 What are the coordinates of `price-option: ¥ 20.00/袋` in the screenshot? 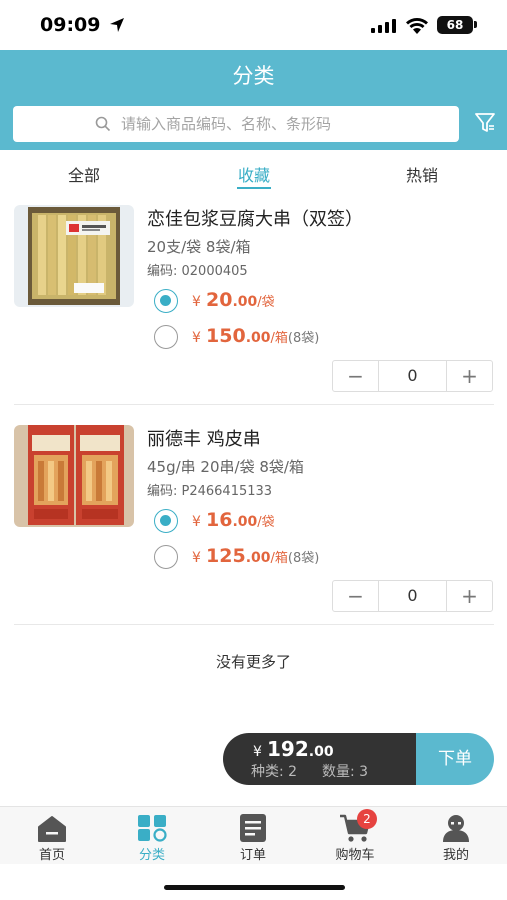 It's located at (233, 300).